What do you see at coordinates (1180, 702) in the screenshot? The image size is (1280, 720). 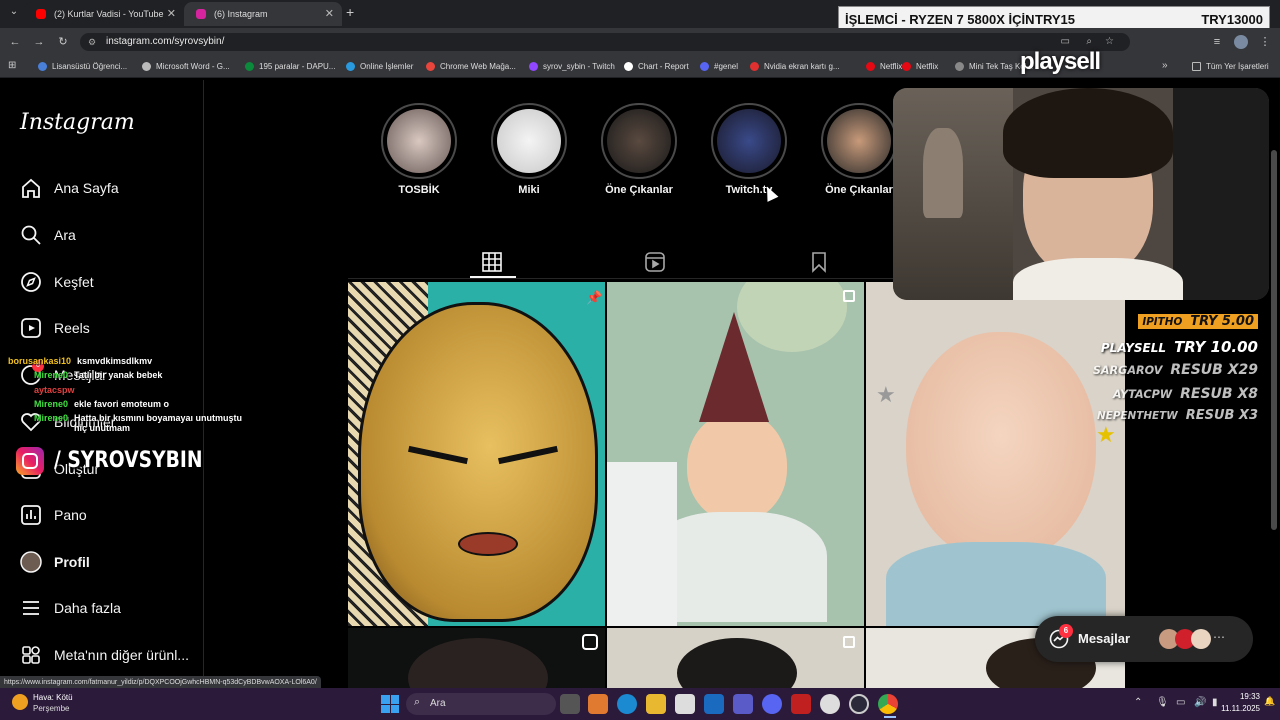 I see `network-icon: ▭` at bounding box center [1180, 702].